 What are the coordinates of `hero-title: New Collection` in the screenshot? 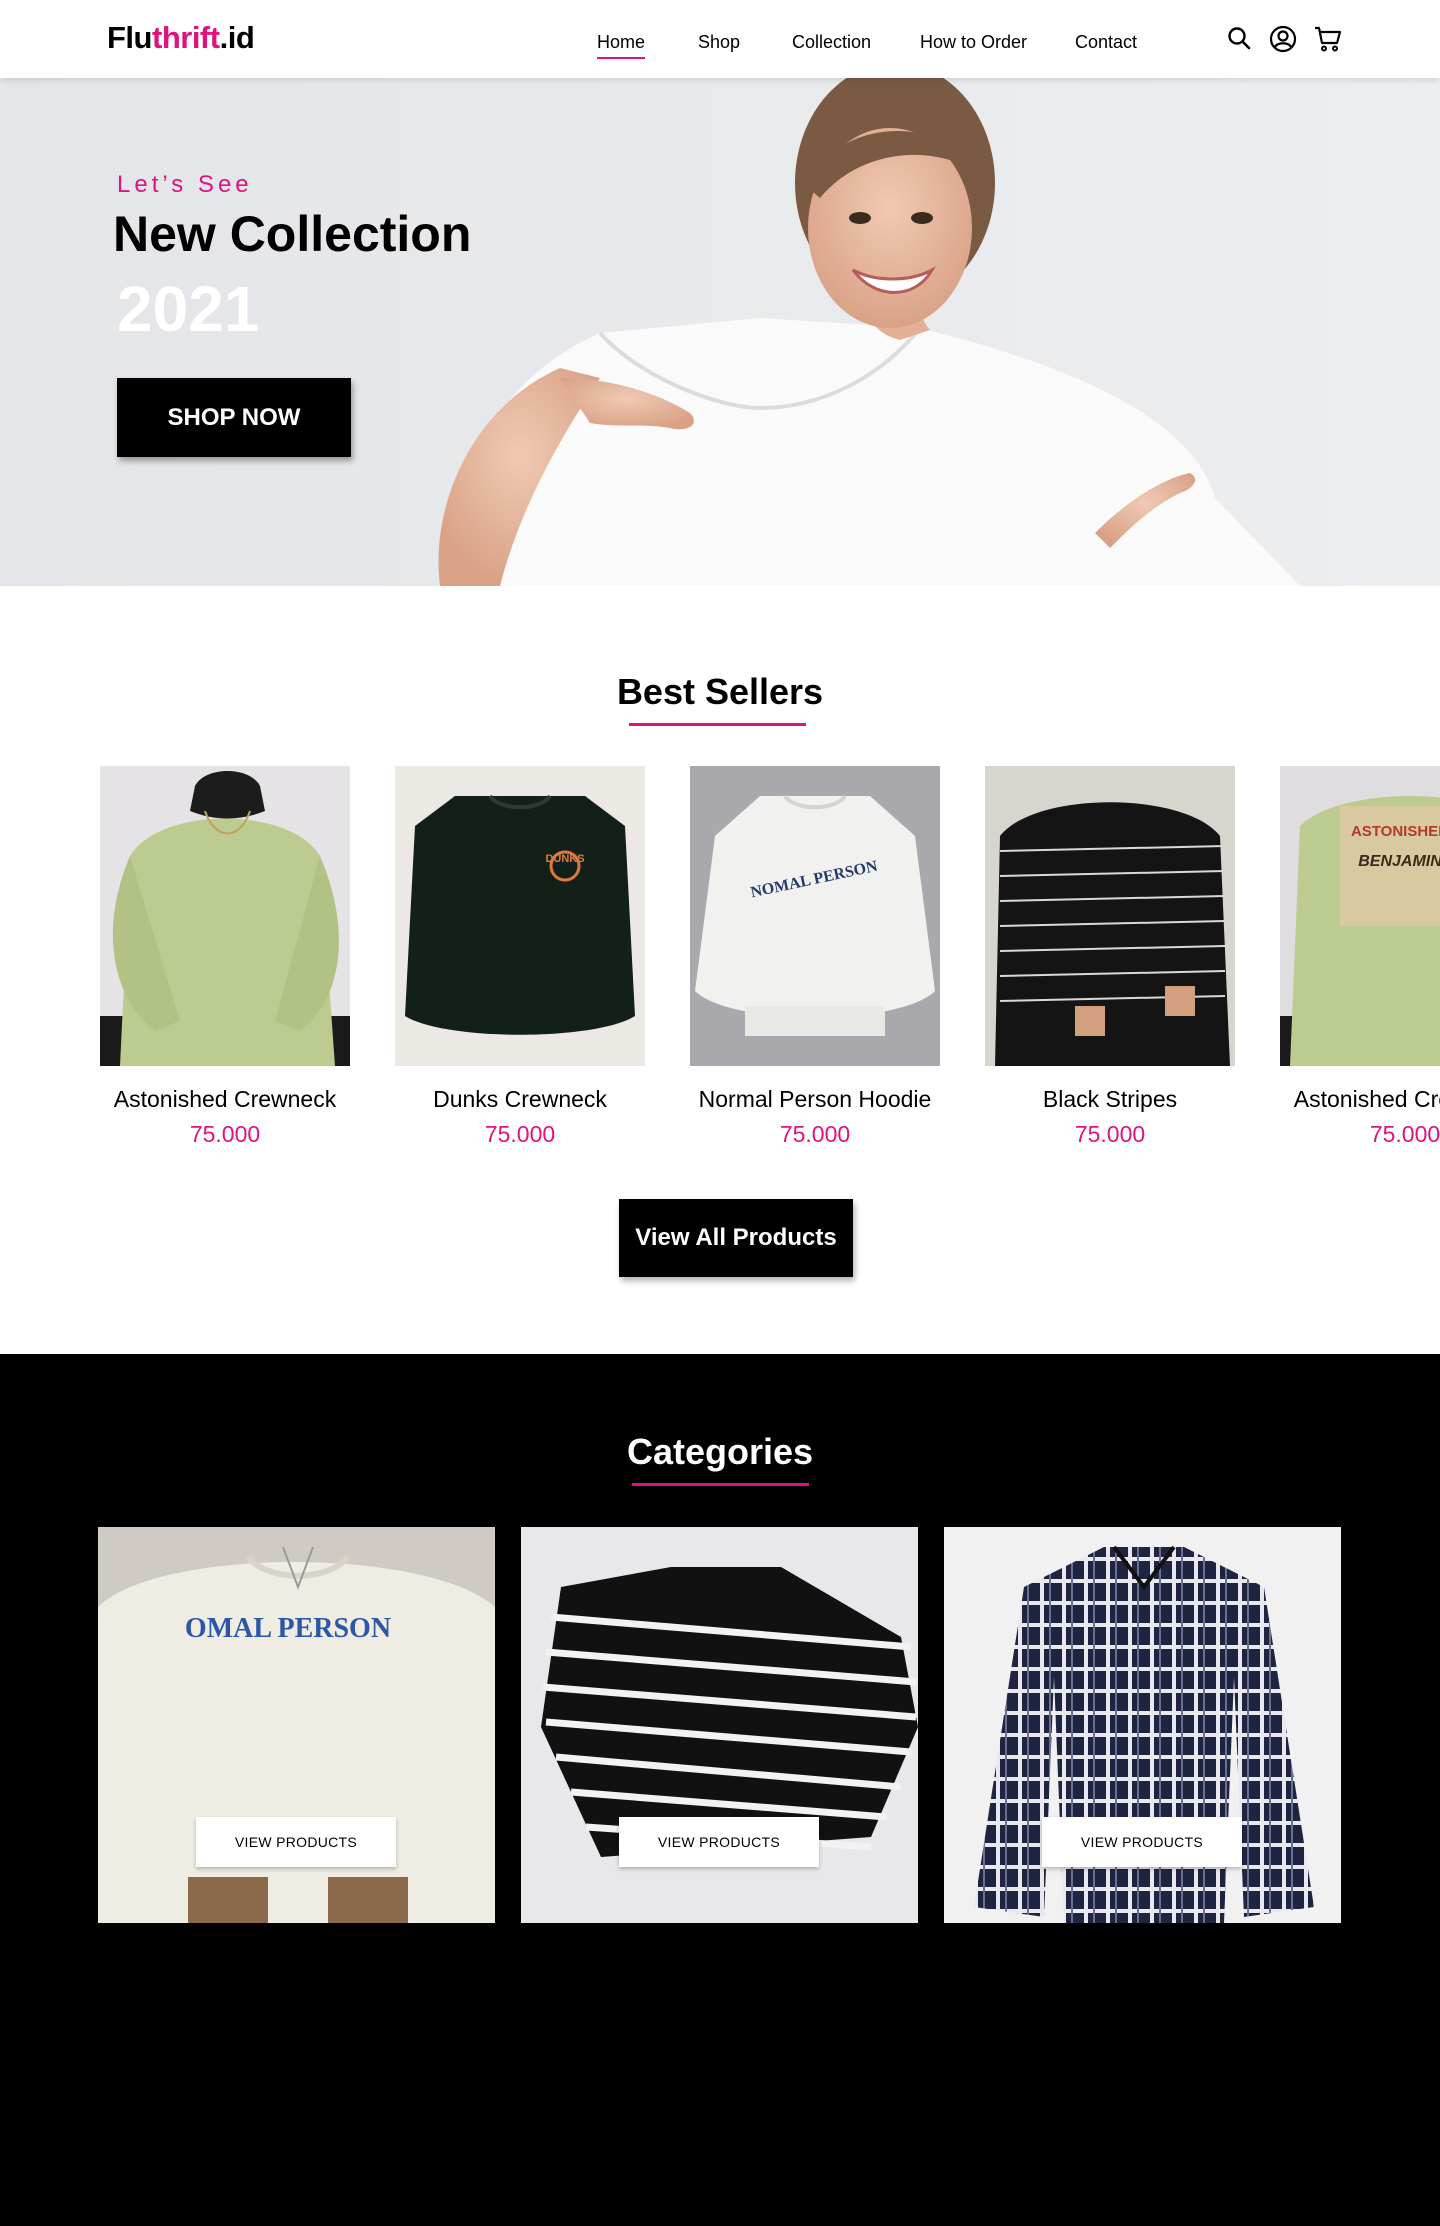 It's located at (292, 234).